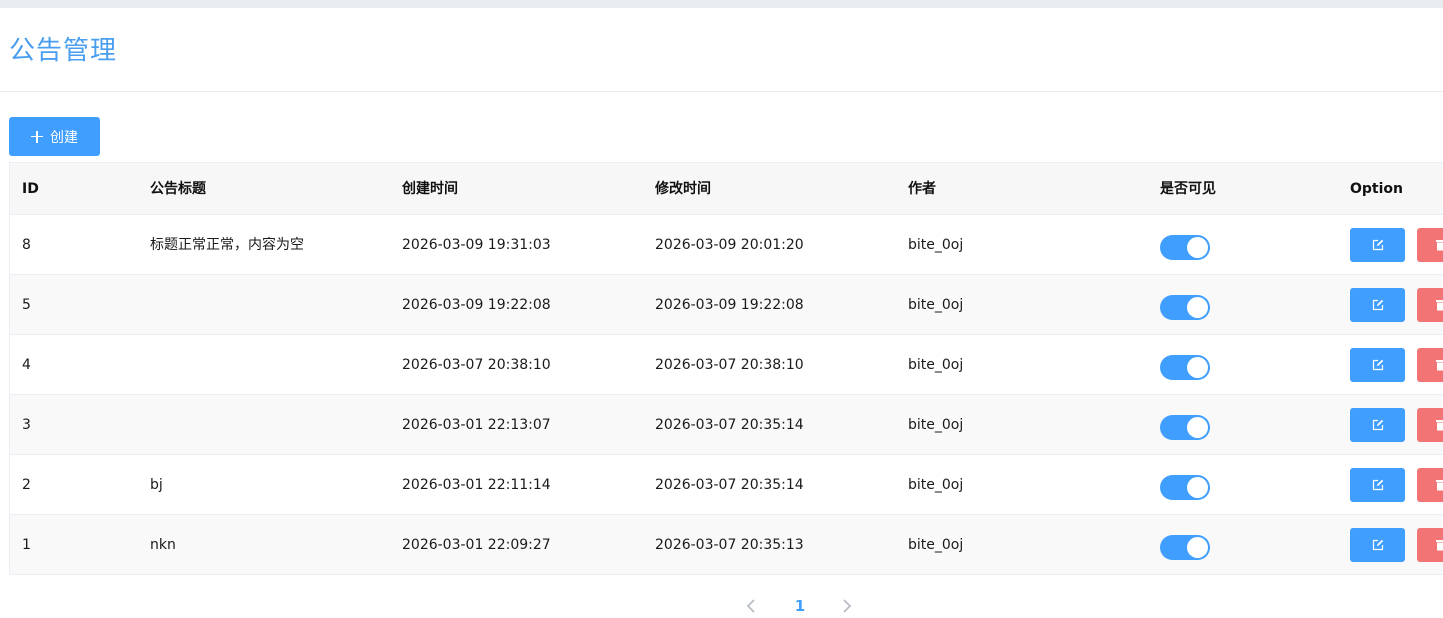 The height and width of the screenshot is (618, 1443). I want to click on column-header-modified: 修改时间, so click(683, 189).